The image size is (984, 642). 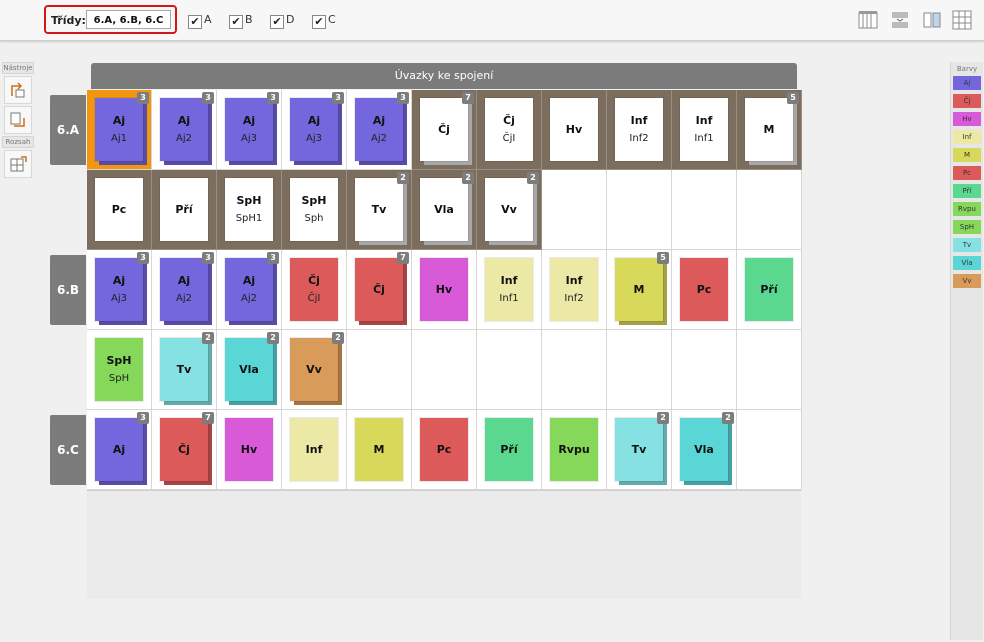 I want to click on grid-cell: Rvpu, so click(x=574, y=450).